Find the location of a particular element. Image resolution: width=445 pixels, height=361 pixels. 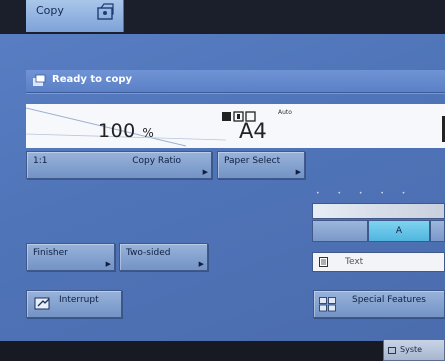

special-features-label: Special Features is located at coordinates (389, 300).